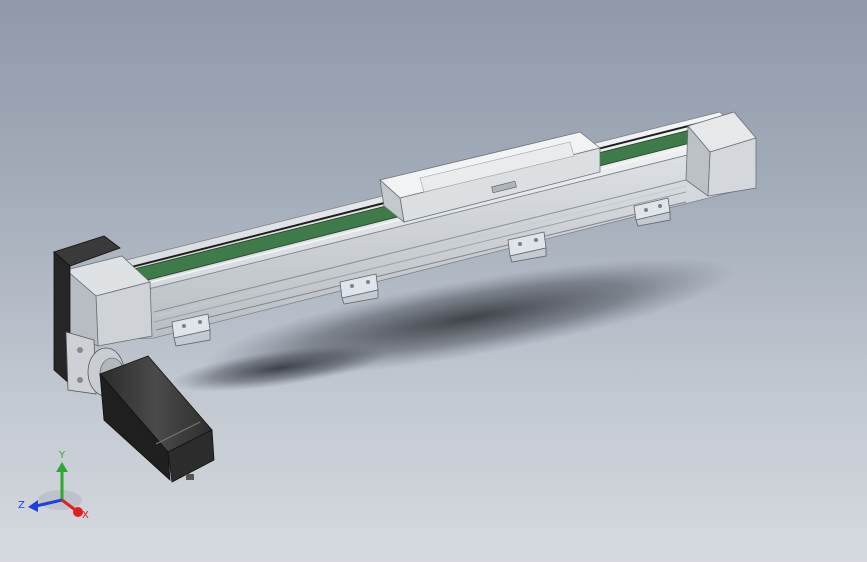 Image resolution: width=867 pixels, height=562 pixels. Describe the element at coordinates (33, 506) in the screenshot. I see `z-arrowhead-icon` at that location.